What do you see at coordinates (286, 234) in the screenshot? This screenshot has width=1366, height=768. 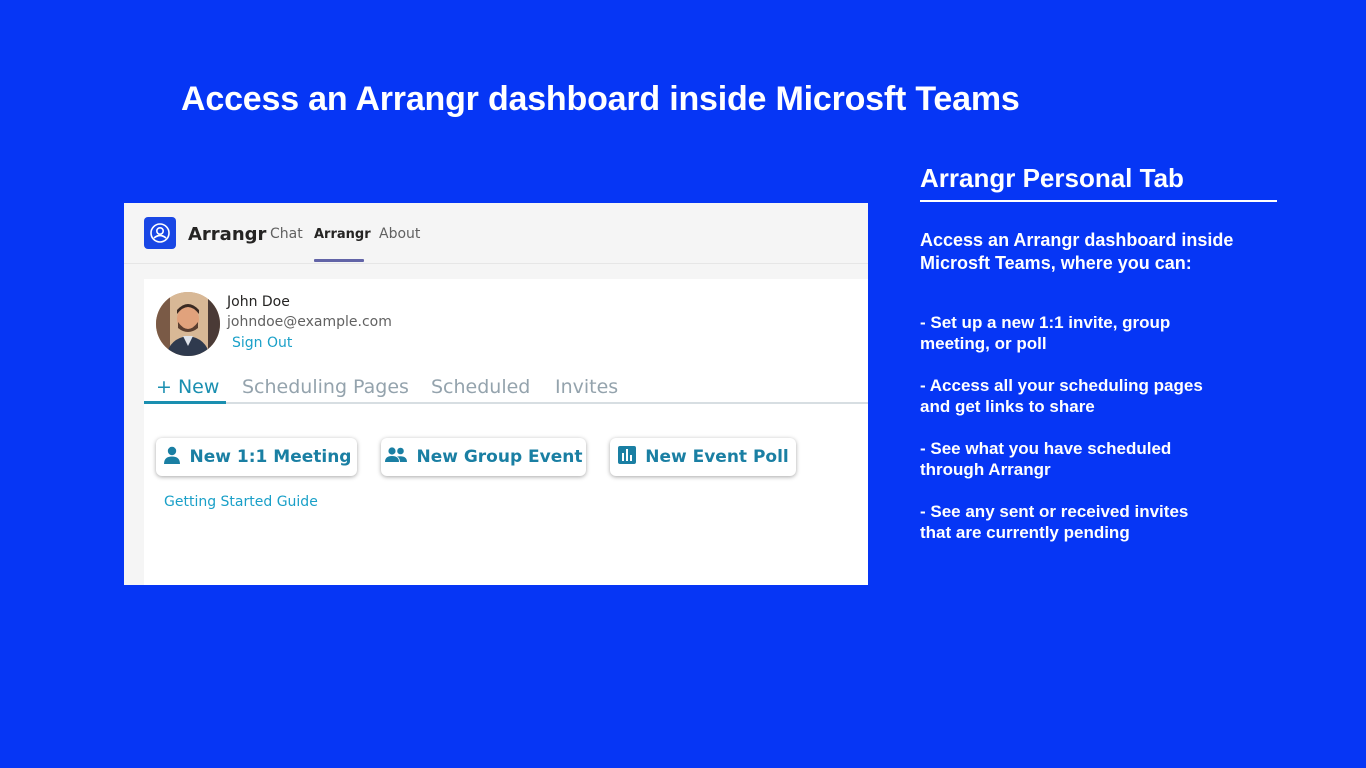 I see `tab-chat: Chat` at bounding box center [286, 234].